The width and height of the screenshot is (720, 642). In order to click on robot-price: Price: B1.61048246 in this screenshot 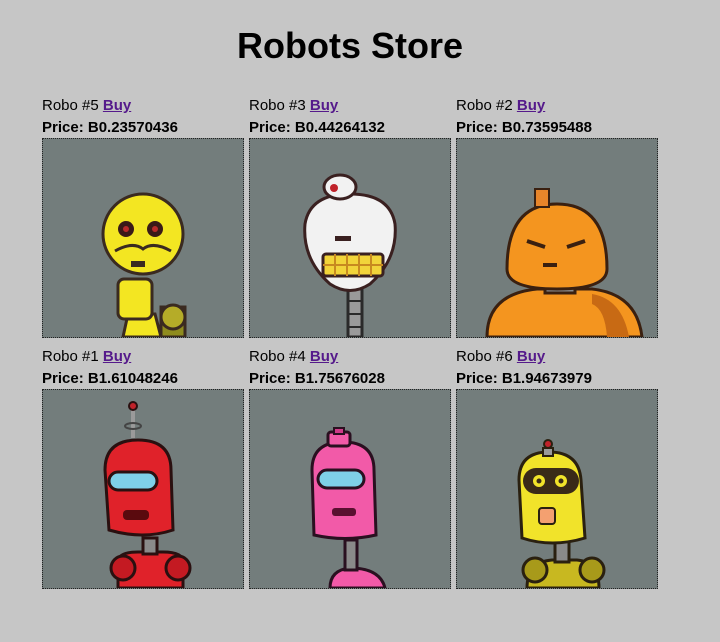, I will do `click(110, 378)`.